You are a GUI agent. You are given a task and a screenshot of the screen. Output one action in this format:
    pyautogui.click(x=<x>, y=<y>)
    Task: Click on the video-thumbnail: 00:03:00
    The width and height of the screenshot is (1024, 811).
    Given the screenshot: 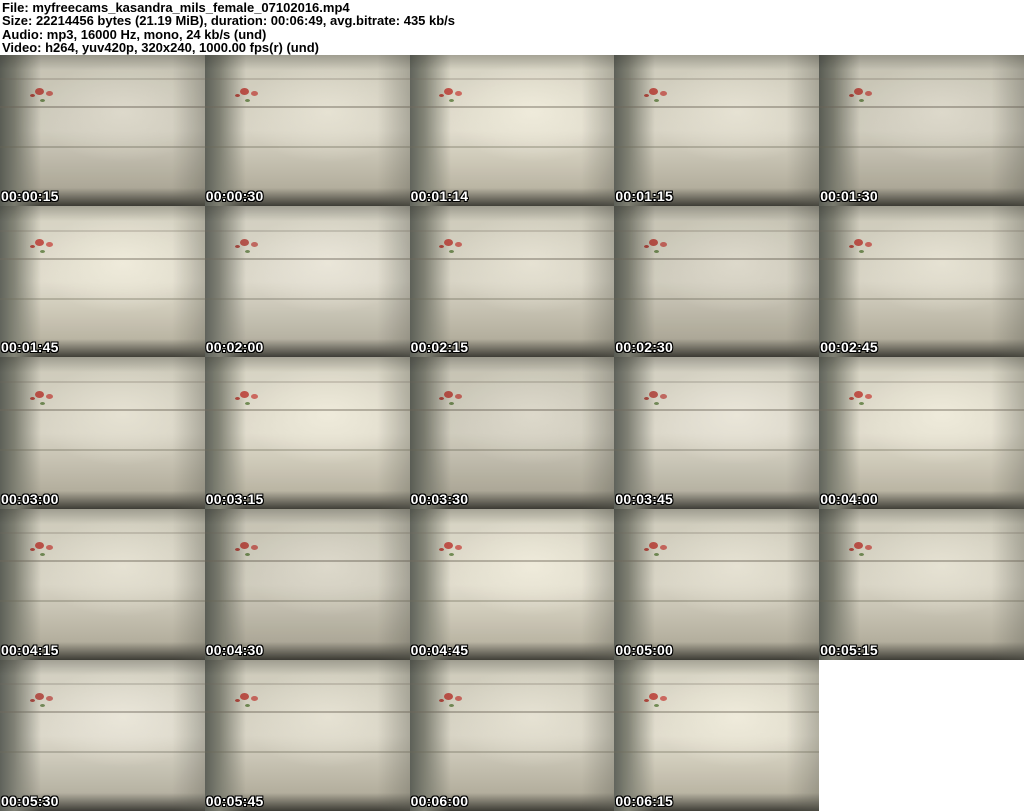 What is the action you would take?
    pyautogui.click(x=102, y=433)
    